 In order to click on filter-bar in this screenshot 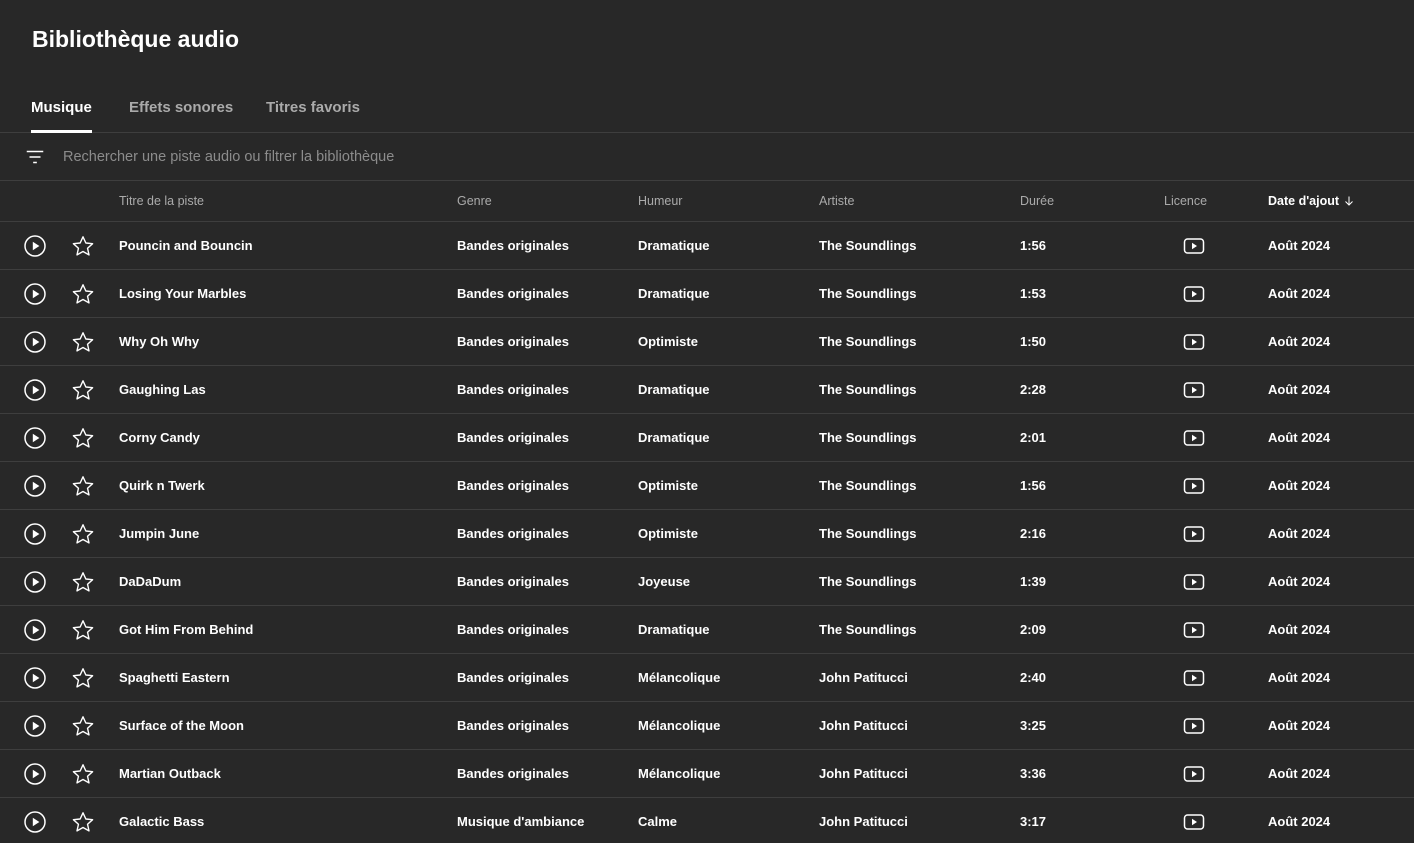, I will do `click(707, 157)`.